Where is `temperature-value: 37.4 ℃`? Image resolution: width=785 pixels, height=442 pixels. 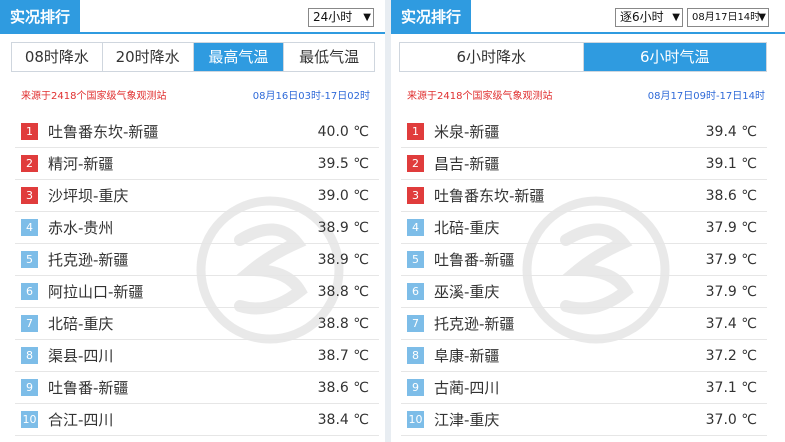
temperature-value: 37.4 ℃ is located at coordinates (731, 324).